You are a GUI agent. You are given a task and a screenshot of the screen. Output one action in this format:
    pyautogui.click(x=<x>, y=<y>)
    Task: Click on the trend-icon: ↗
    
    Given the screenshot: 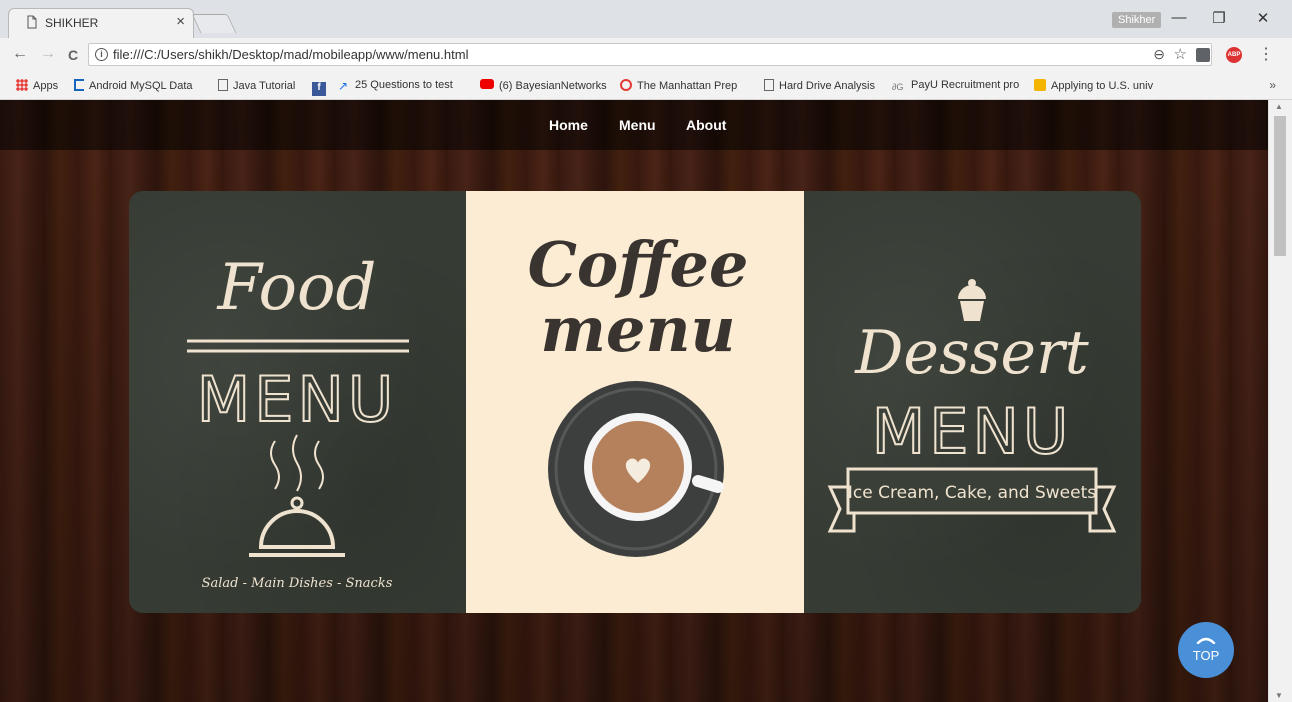 What is the action you would take?
    pyautogui.click(x=343, y=86)
    